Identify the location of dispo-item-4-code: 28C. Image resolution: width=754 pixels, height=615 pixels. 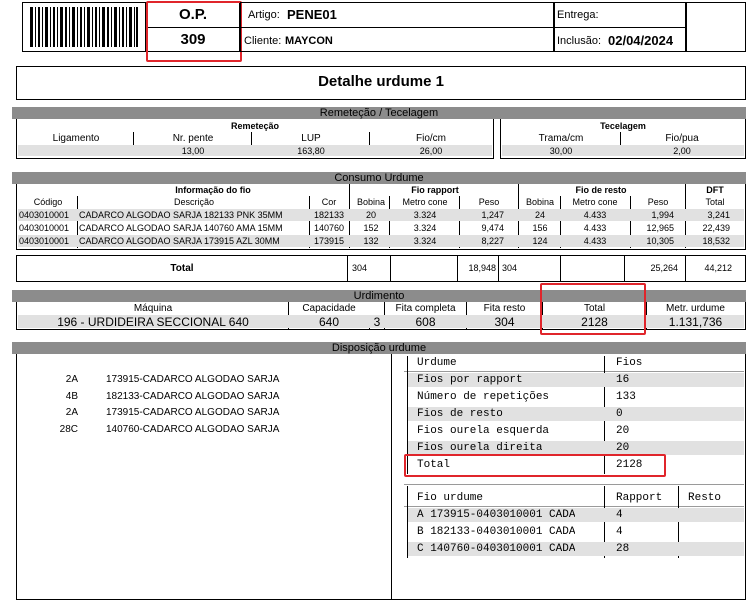
(68, 429).